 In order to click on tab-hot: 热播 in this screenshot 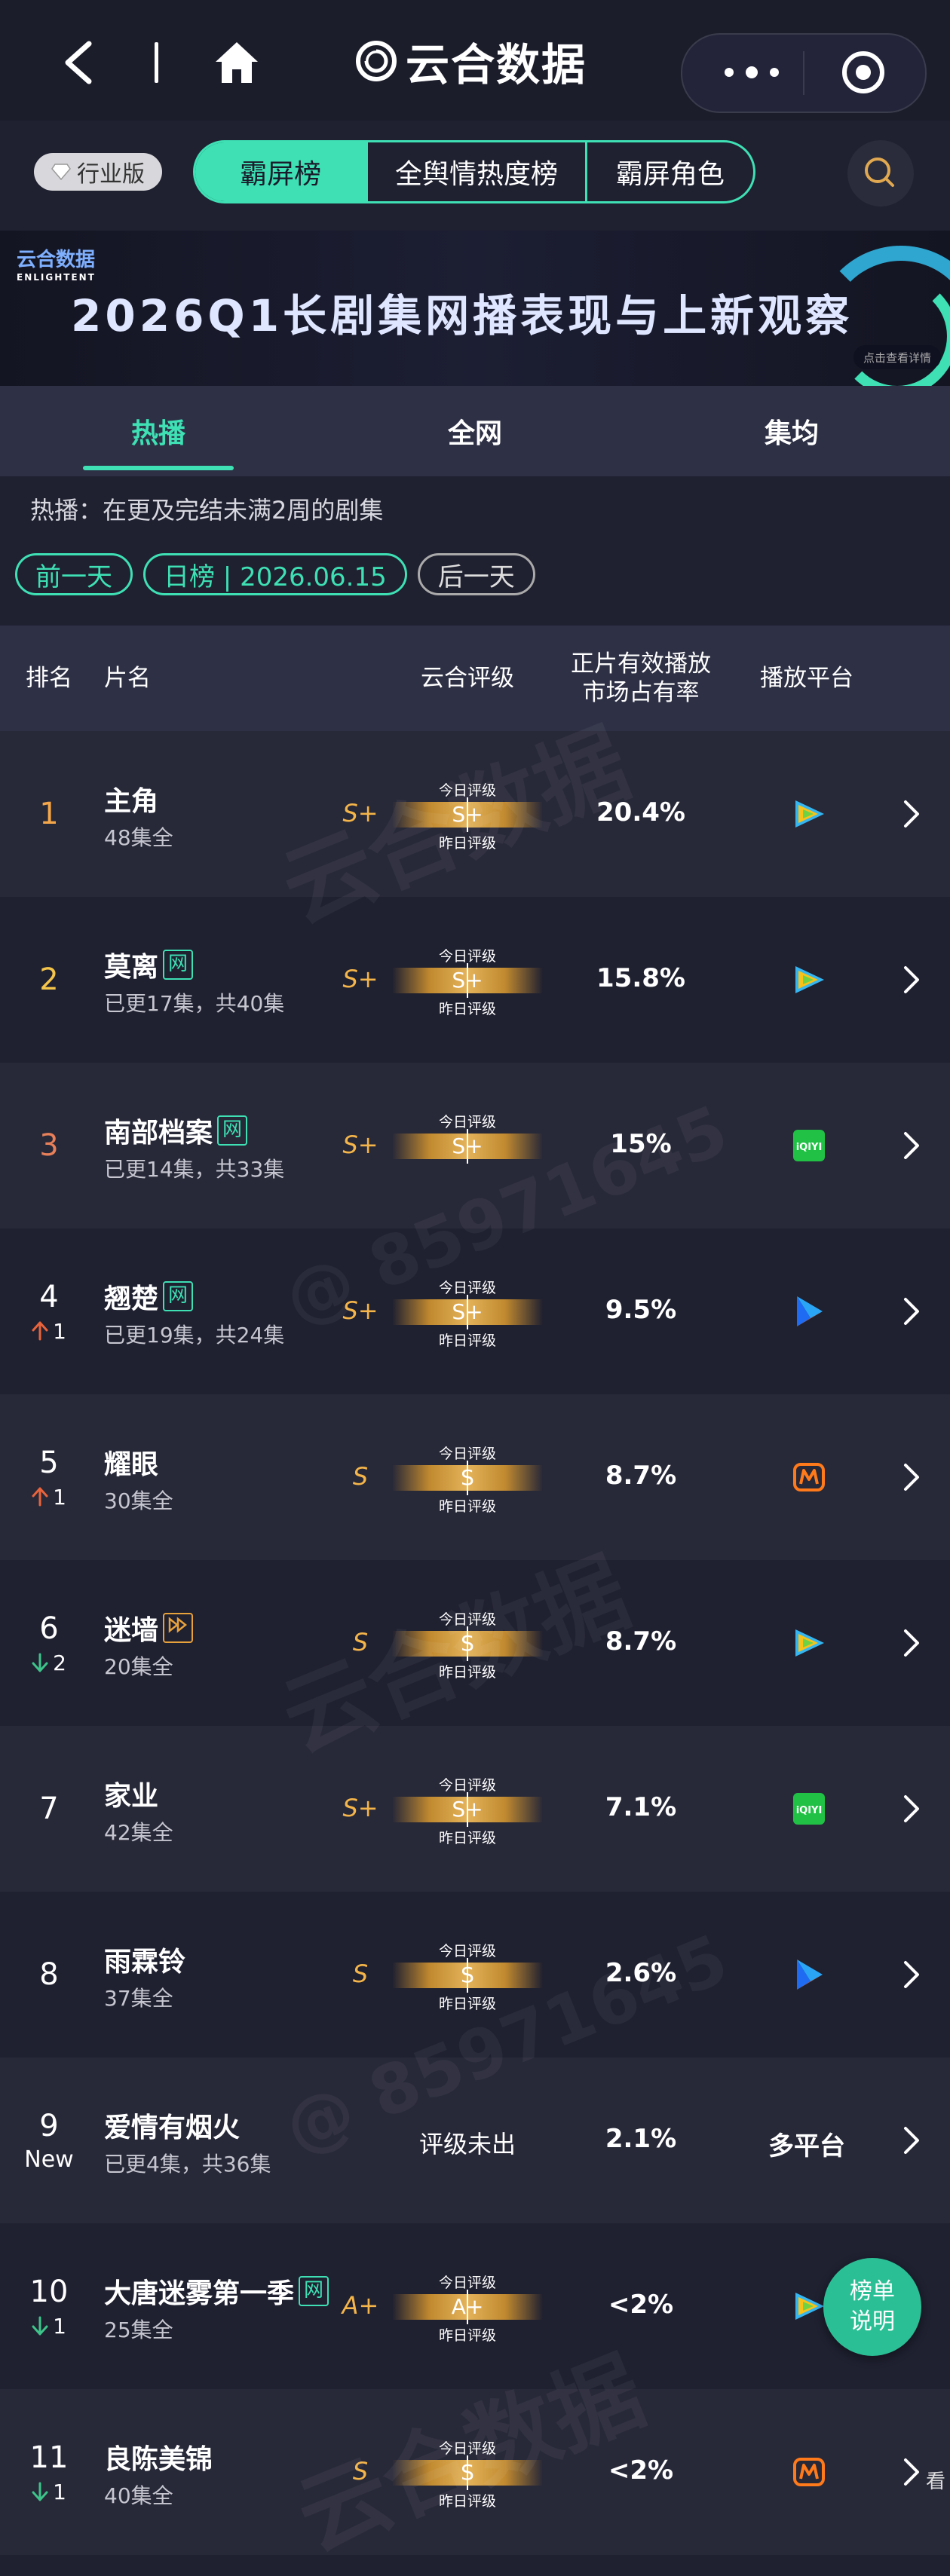, I will do `click(158, 431)`.